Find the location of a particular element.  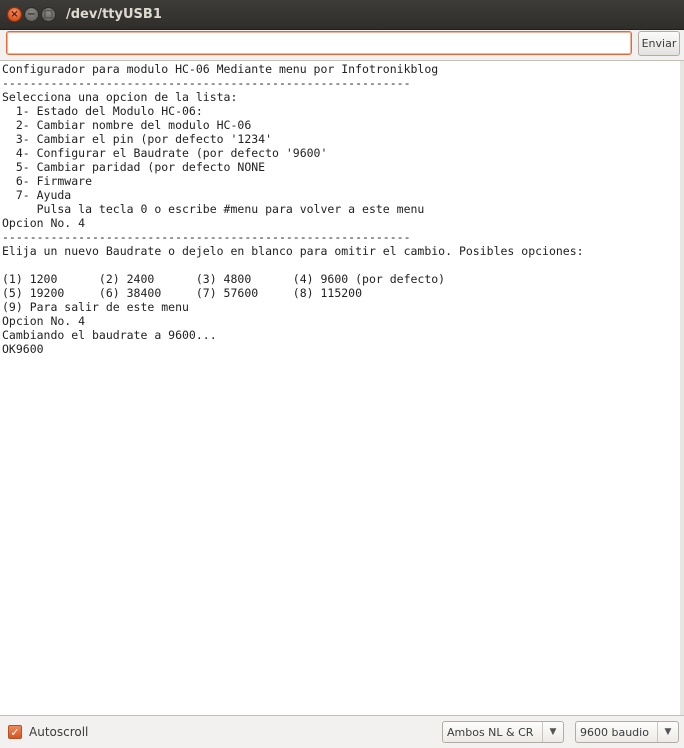

close-icon: × is located at coordinates (14, 14).